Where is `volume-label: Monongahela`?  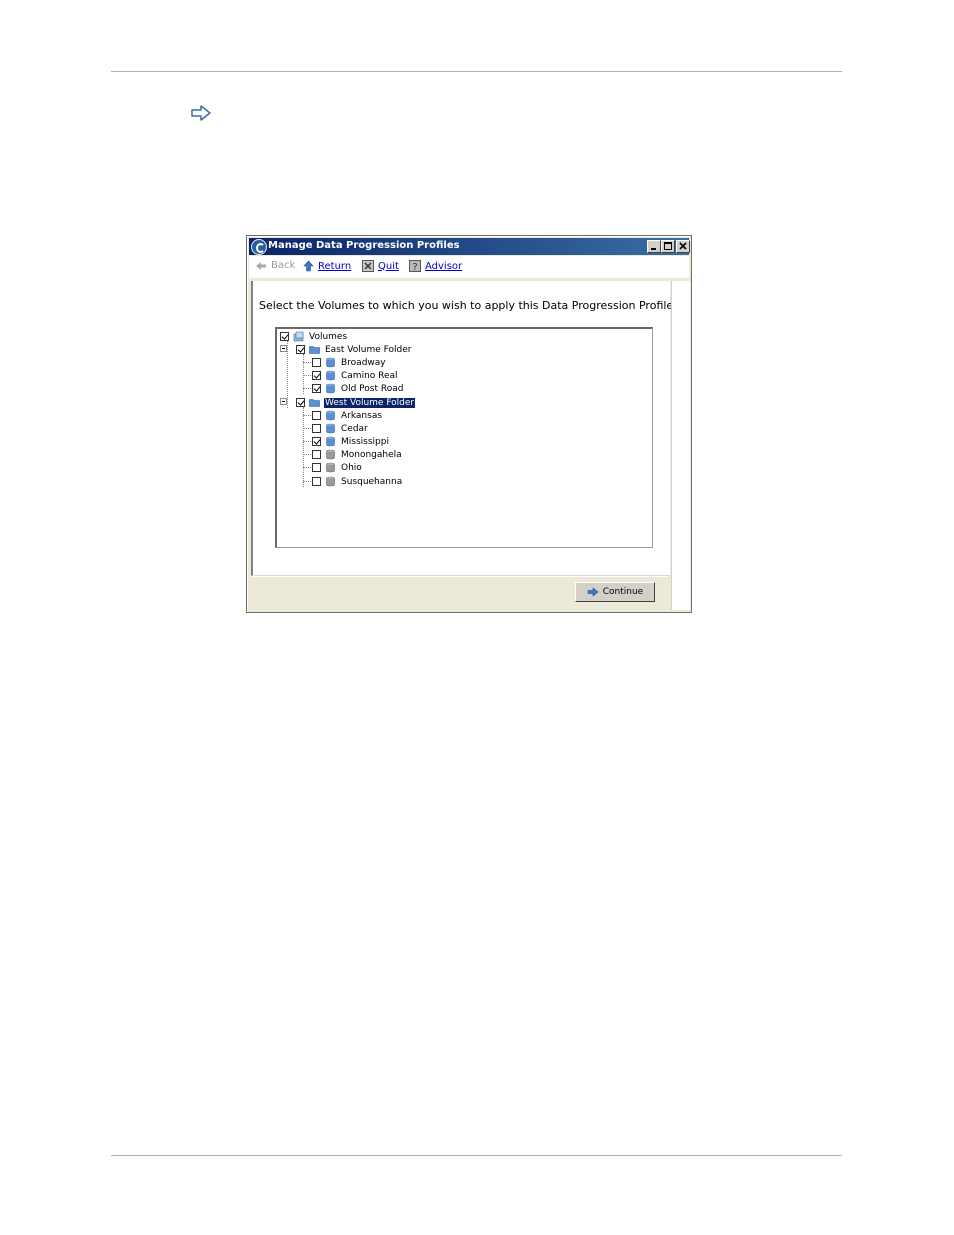
volume-label: Monongahela is located at coordinates (371, 454).